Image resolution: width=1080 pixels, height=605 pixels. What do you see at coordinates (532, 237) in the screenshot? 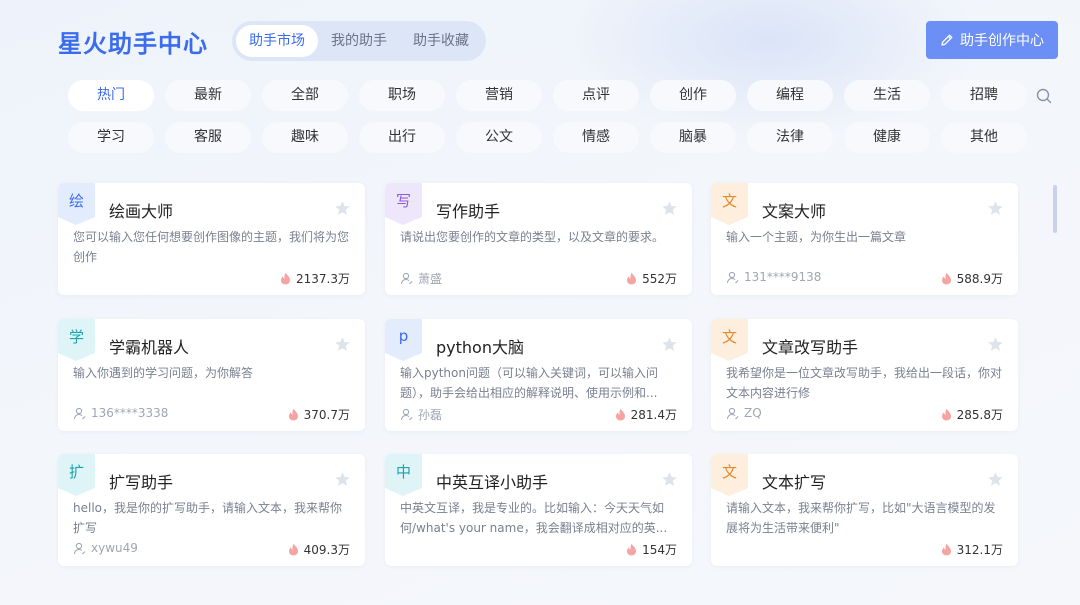
I see `card-description: 请说出您要创作的文章的类型，以及文章的要求。` at bounding box center [532, 237].